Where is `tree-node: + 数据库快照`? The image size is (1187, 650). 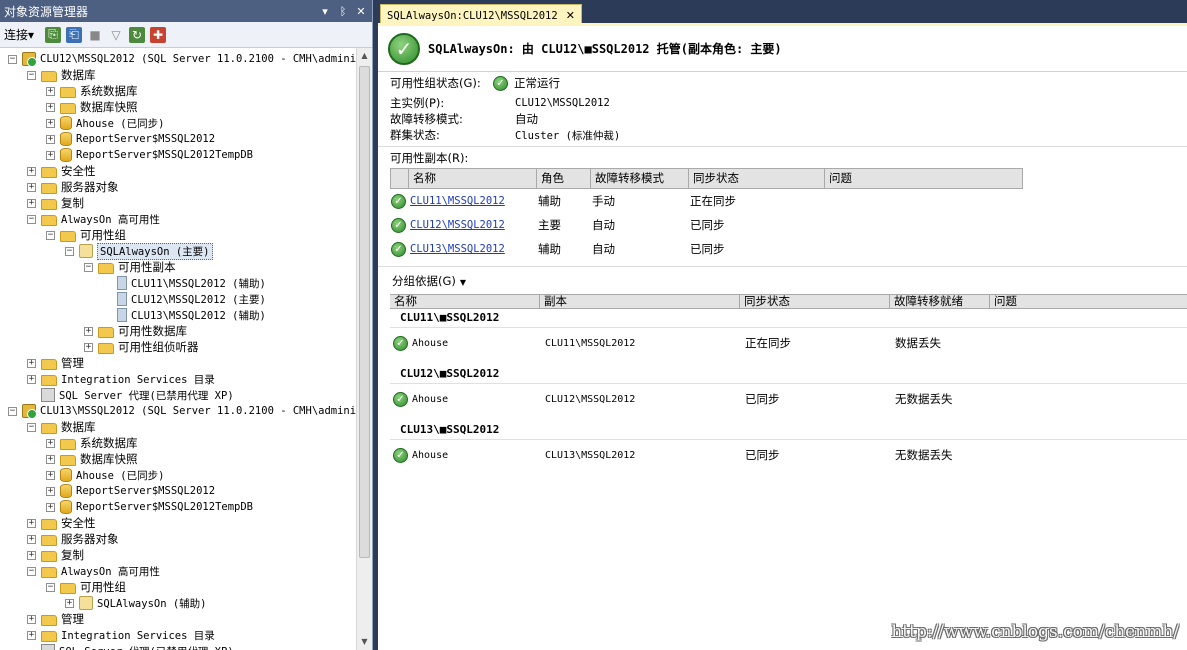
tree-node: + 数据库快照 is located at coordinates (92, 459).